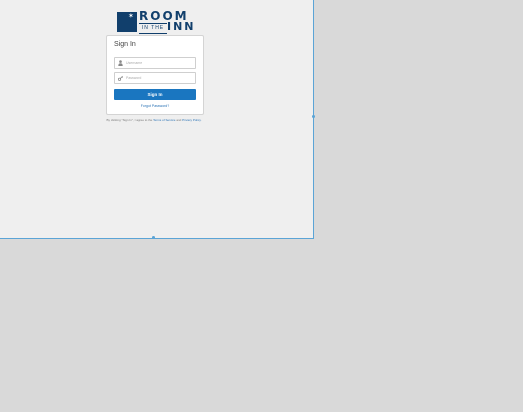 The width and height of the screenshot is (523, 412). Describe the element at coordinates (159, 78) in the screenshot. I see `password-input` at that location.